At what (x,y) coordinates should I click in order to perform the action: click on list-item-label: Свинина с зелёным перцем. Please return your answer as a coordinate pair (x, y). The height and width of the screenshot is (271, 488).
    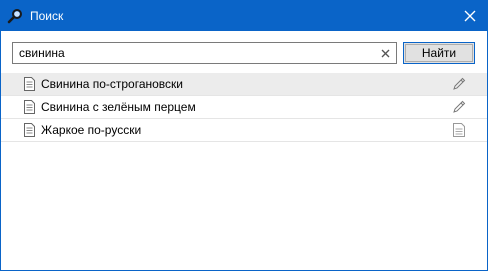
    Looking at the image, I should click on (118, 107).